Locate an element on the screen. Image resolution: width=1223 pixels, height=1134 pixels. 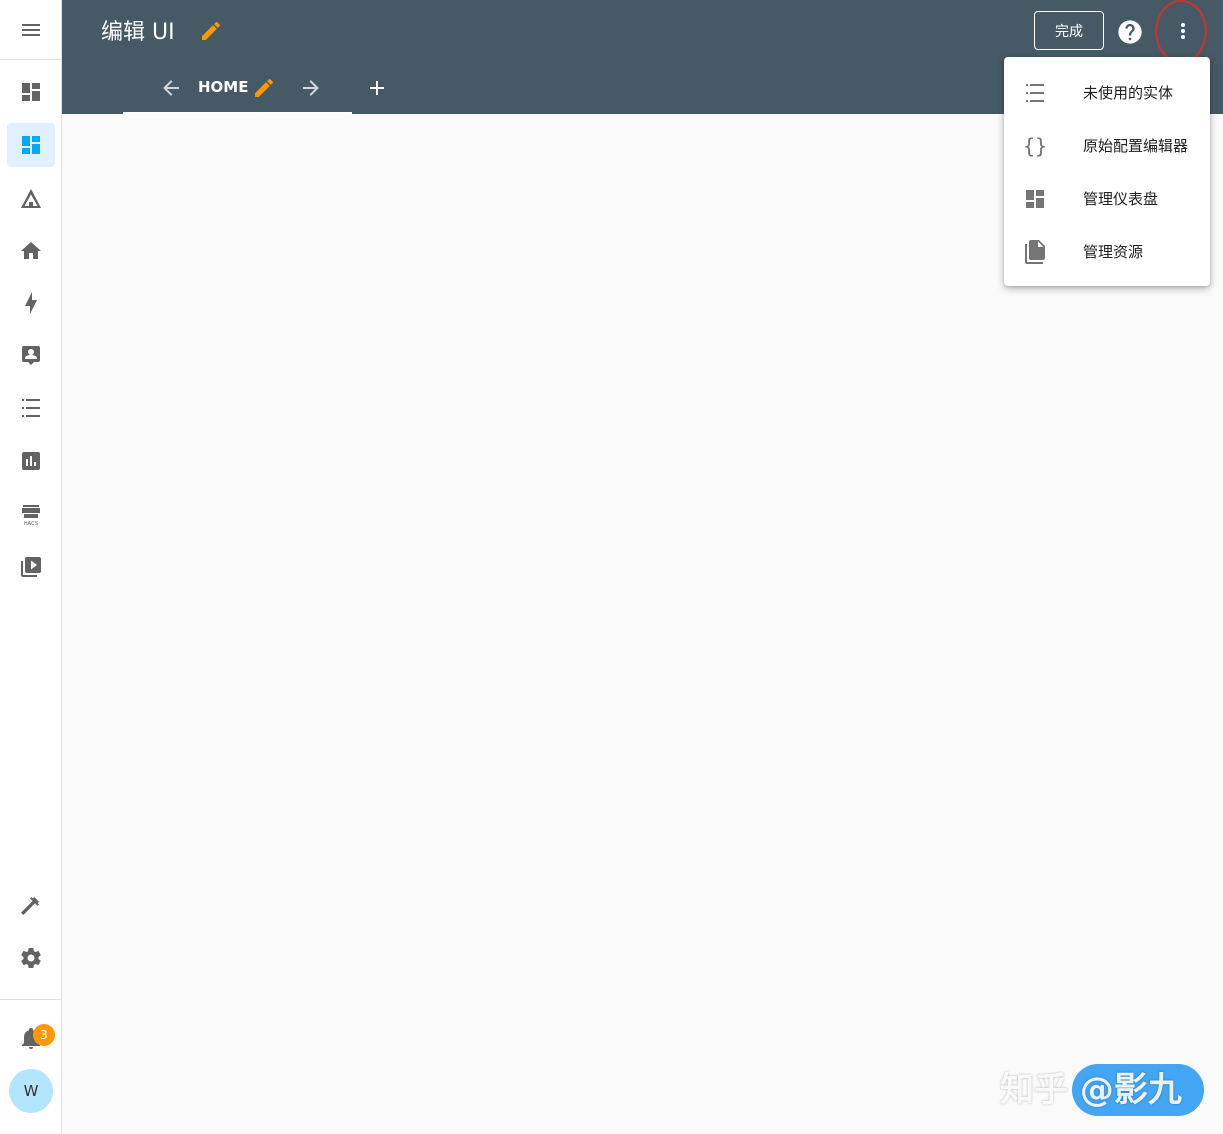
active-tab-indicator is located at coordinates (237, 113).